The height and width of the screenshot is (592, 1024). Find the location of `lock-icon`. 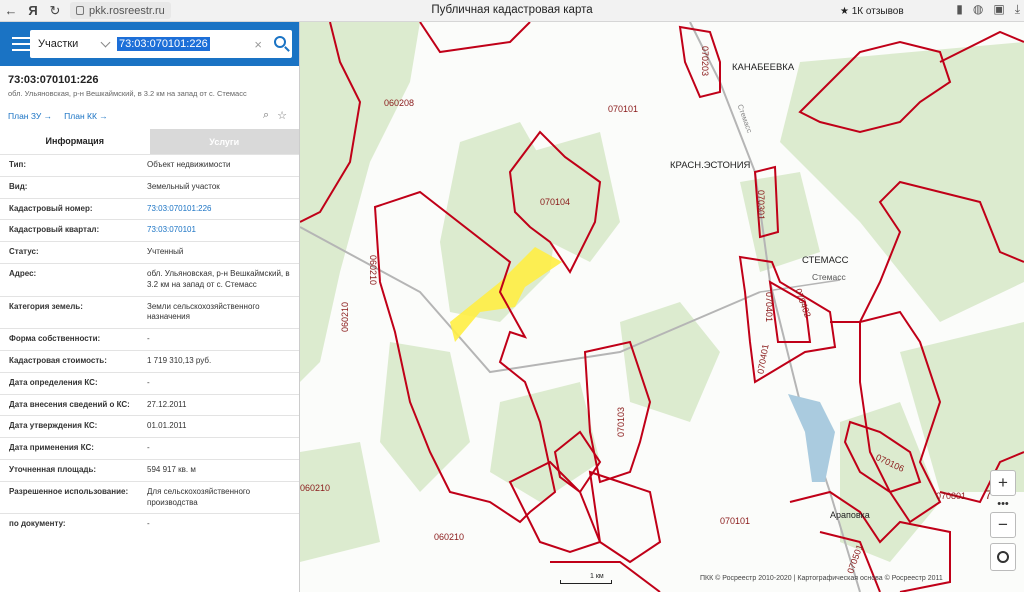

lock-icon is located at coordinates (80, 10).